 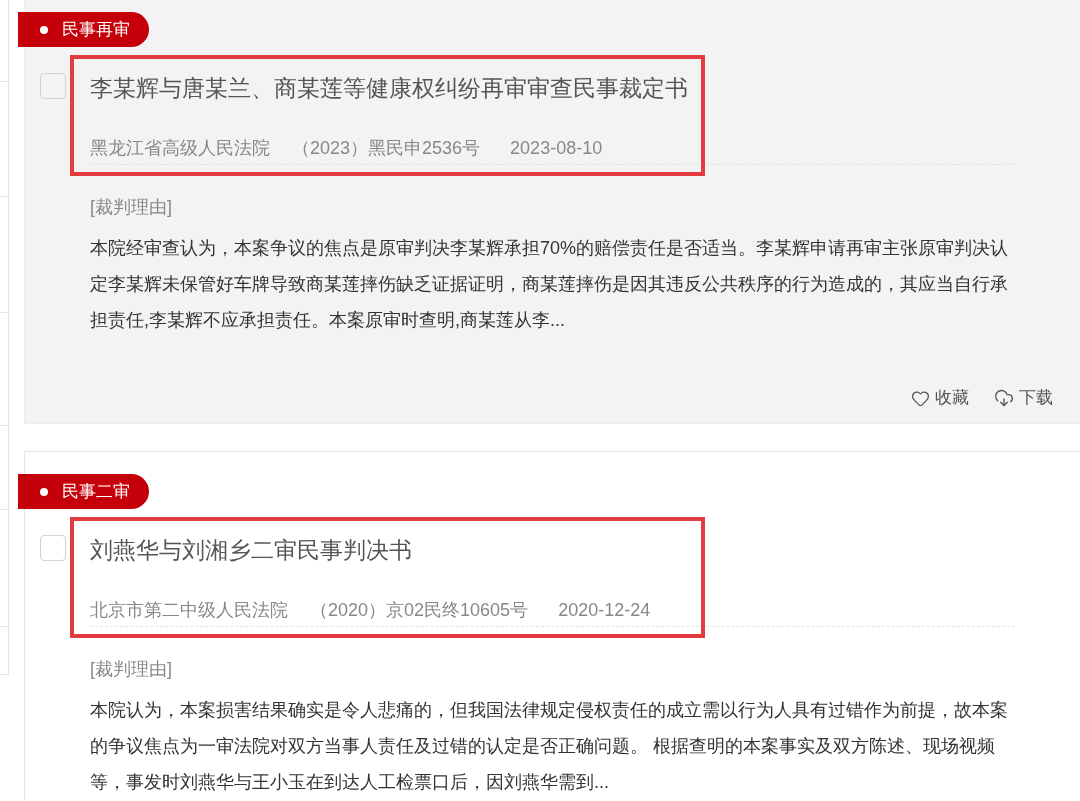 What do you see at coordinates (96, 29) in the screenshot?
I see `tag-label: 民事再审` at bounding box center [96, 29].